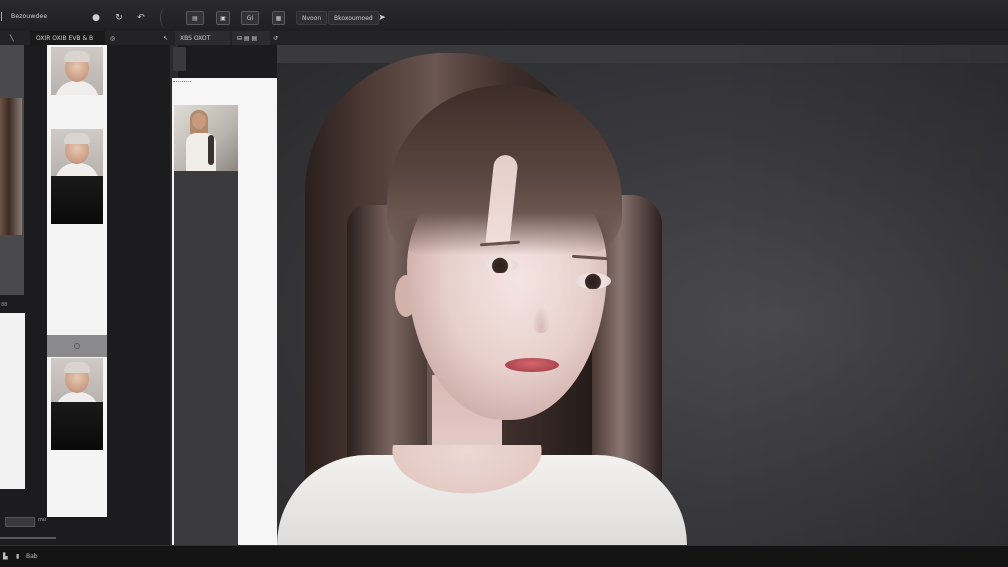  I want to click on pin-icon: ➤, so click(382, 18).